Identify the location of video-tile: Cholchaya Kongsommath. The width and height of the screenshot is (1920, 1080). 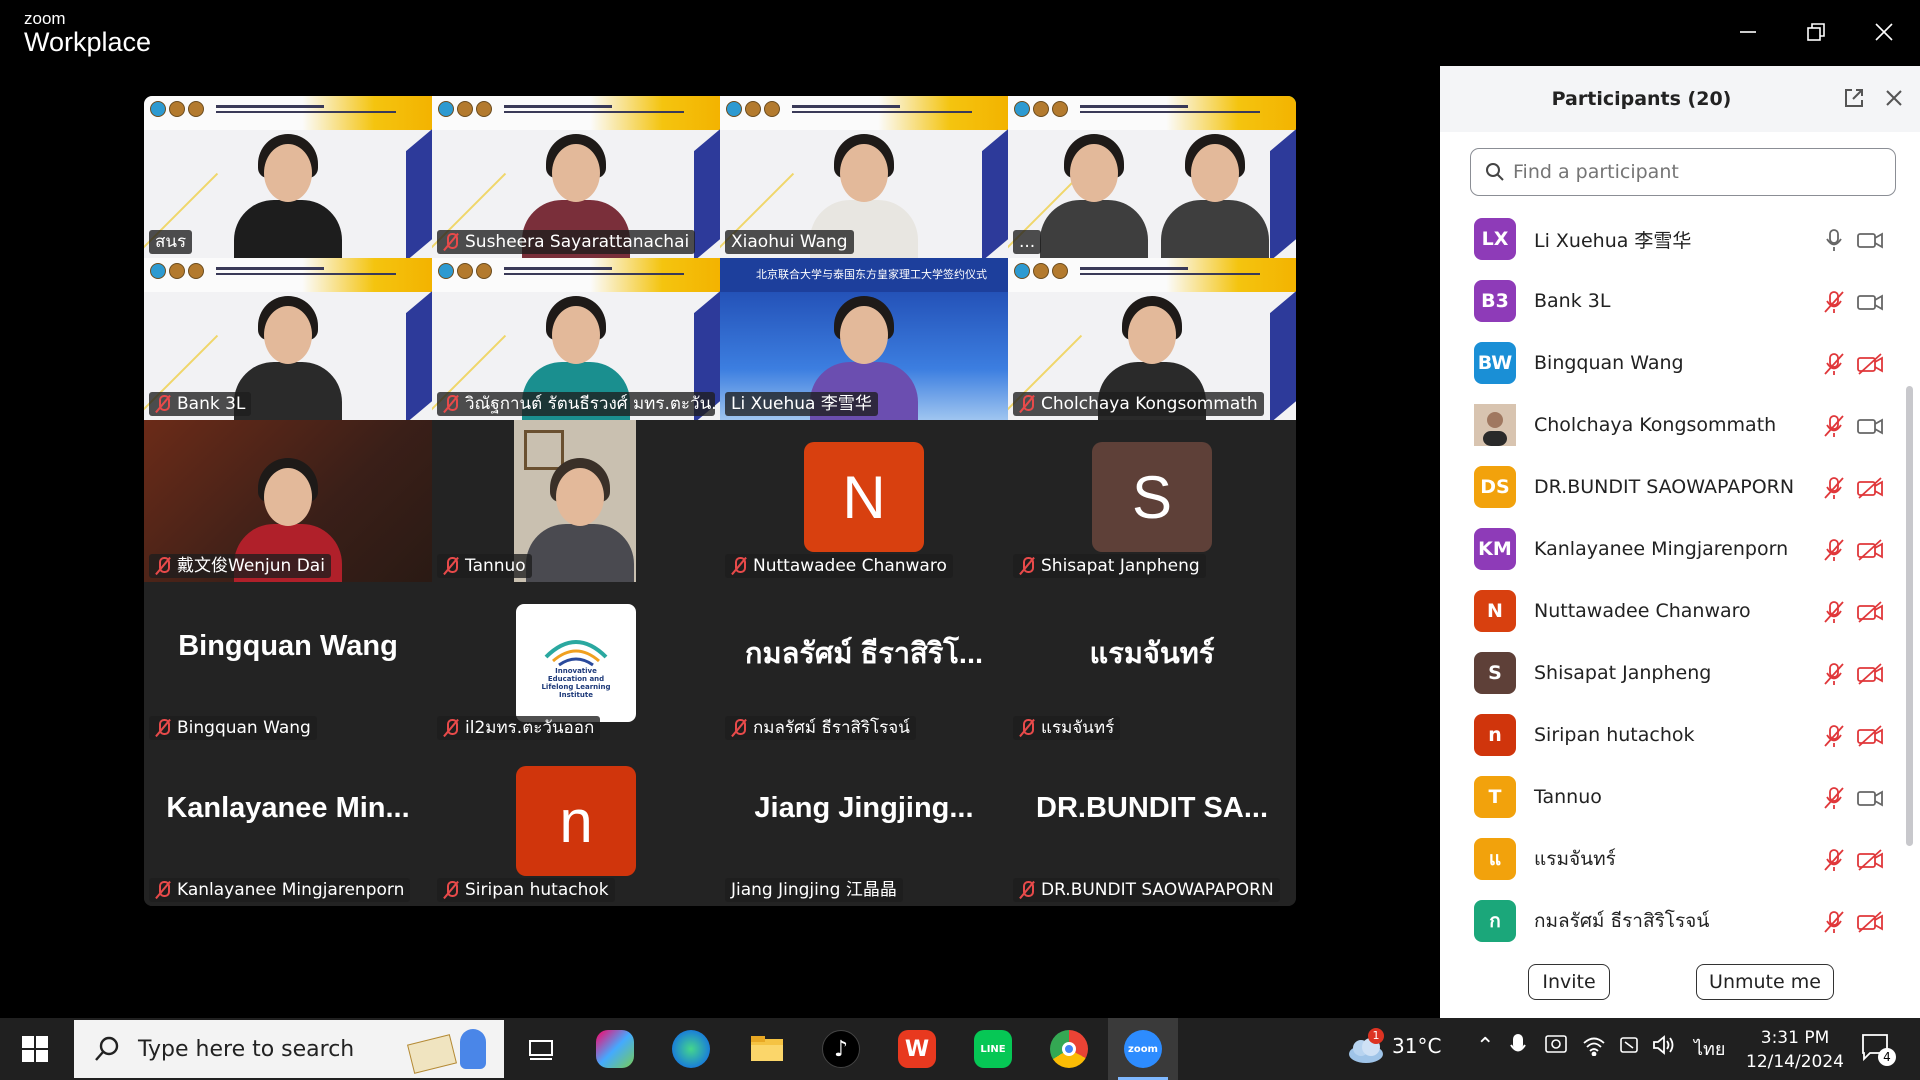
(1152, 339).